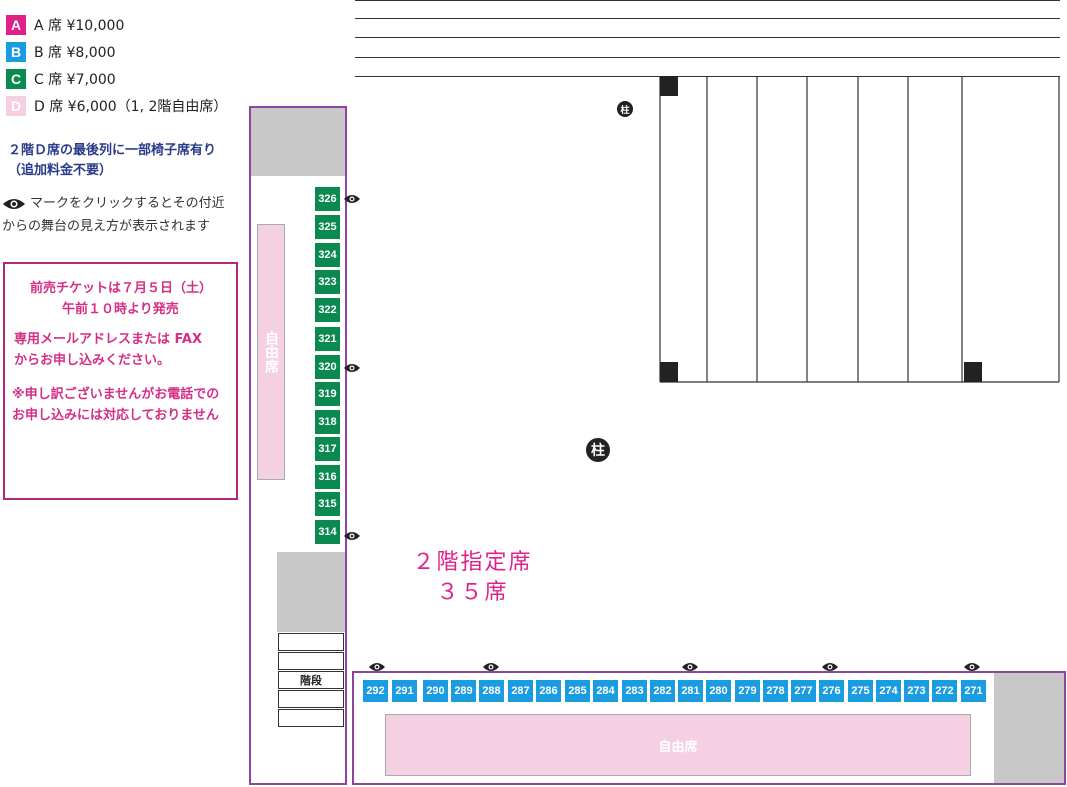 The image size is (1067, 787). Describe the element at coordinates (271, 352) in the screenshot. I see `free-seat-area-left: 自由席` at that location.